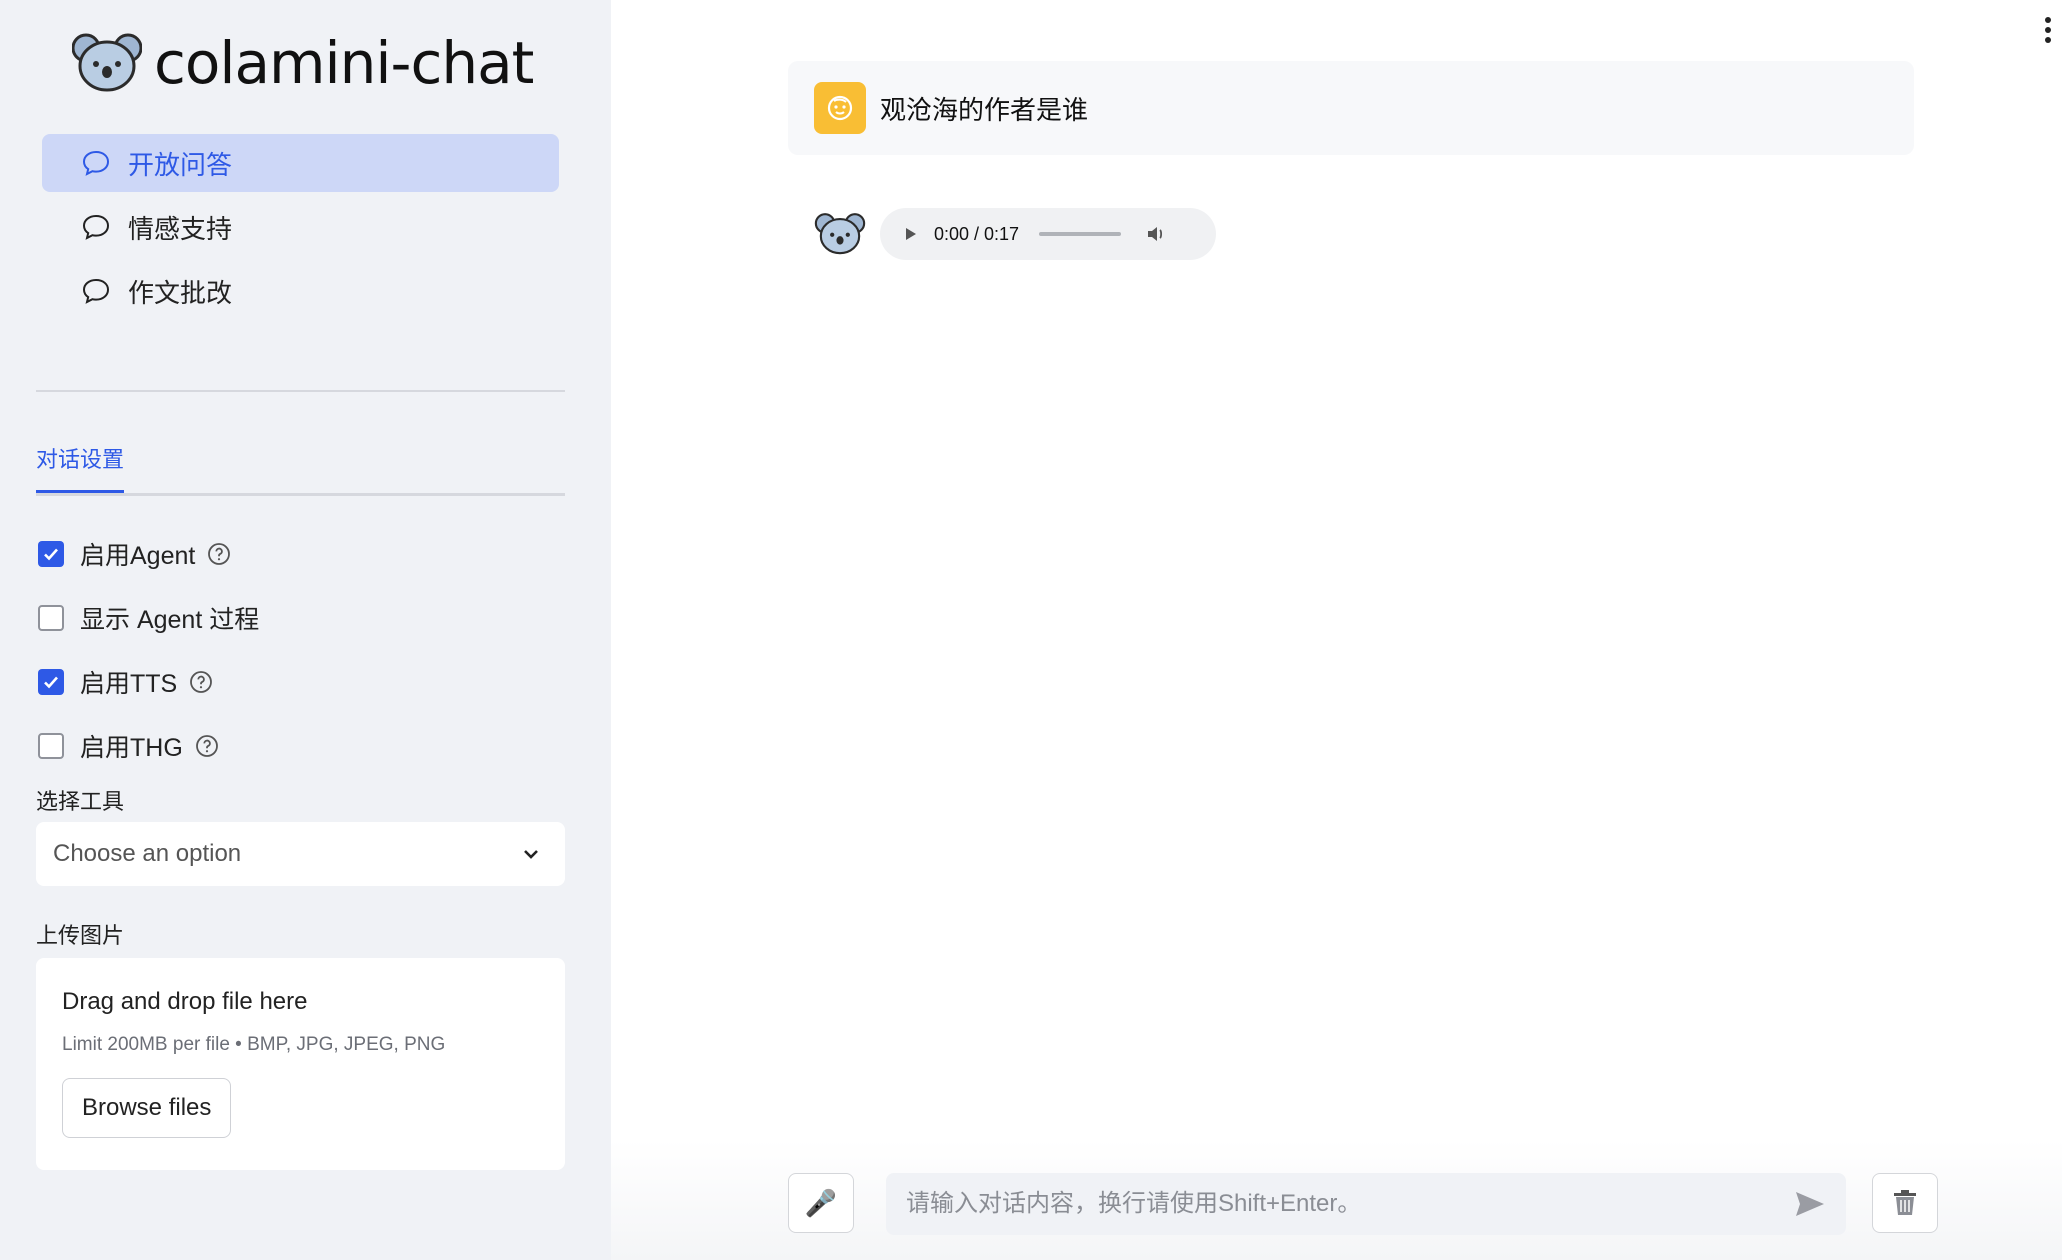  What do you see at coordinates (300, 227) in the screenshot?
I see `nav-item-emotional-support: 情感支持` at bounding box center [300, 227].